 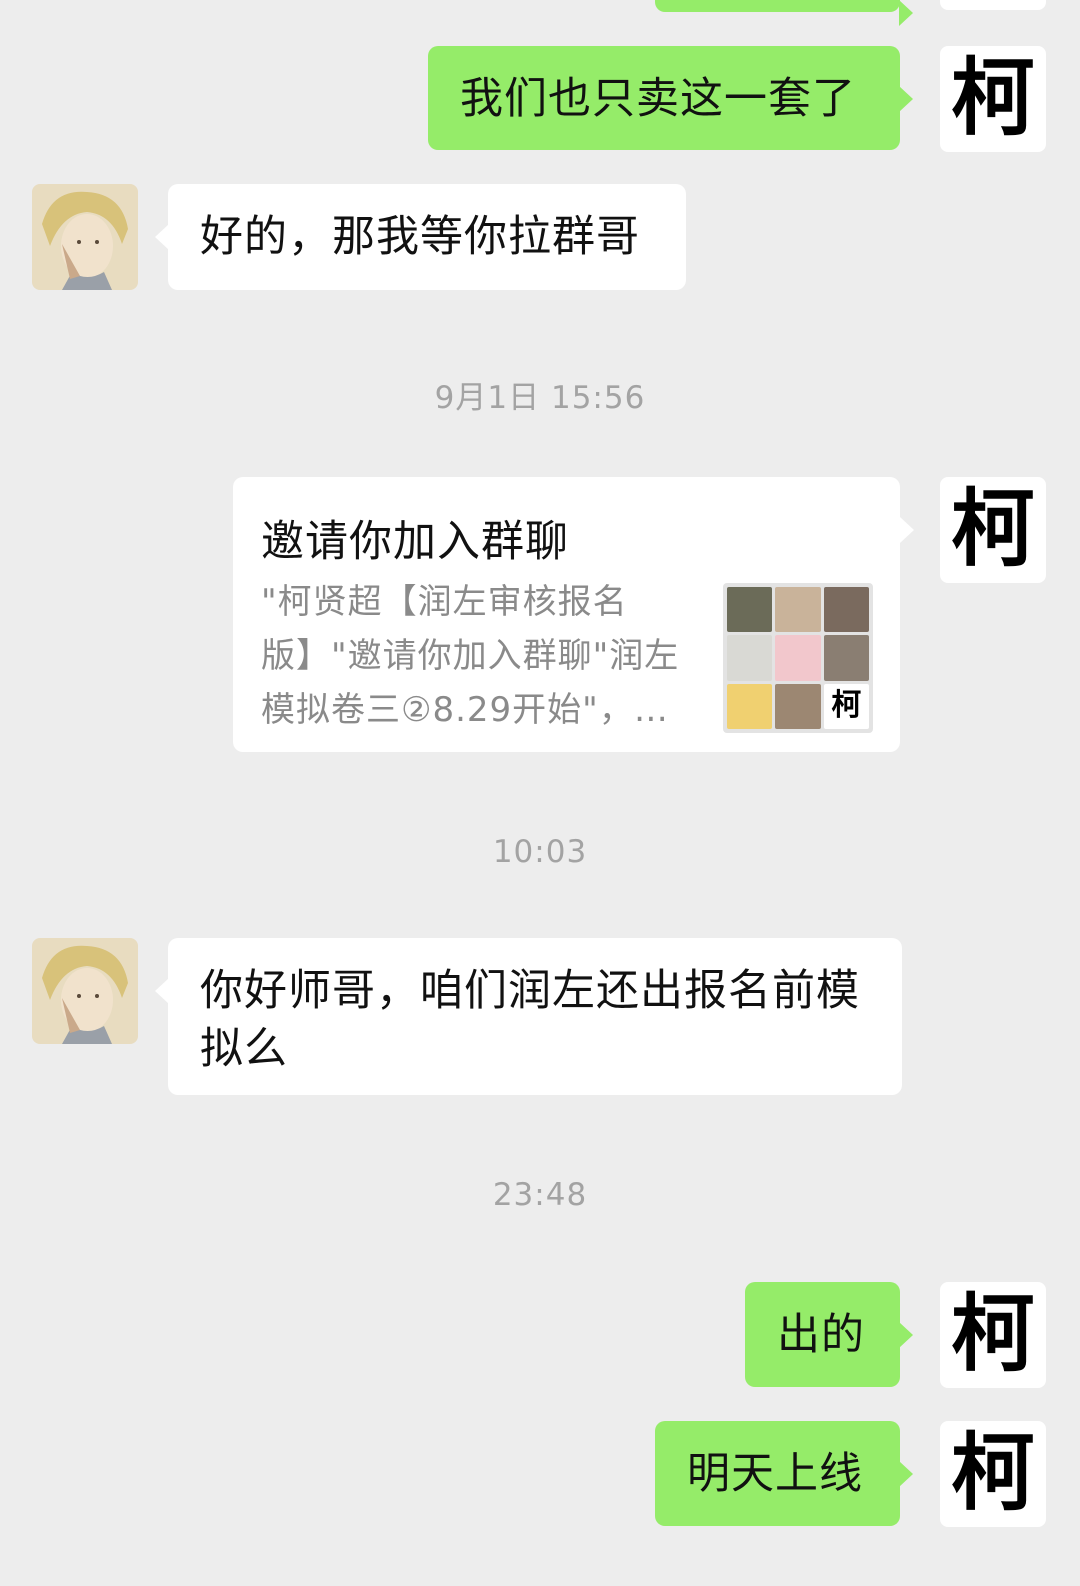 What do you see at coordinates (821, 1335) in the screenshot?
I see `message-text: 出的` at bounding box center [821, 1335].